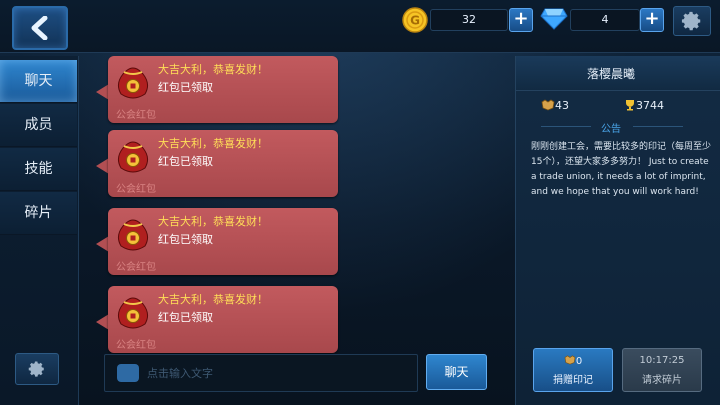  I want to click on guild-level: 43, so click(555, 105).